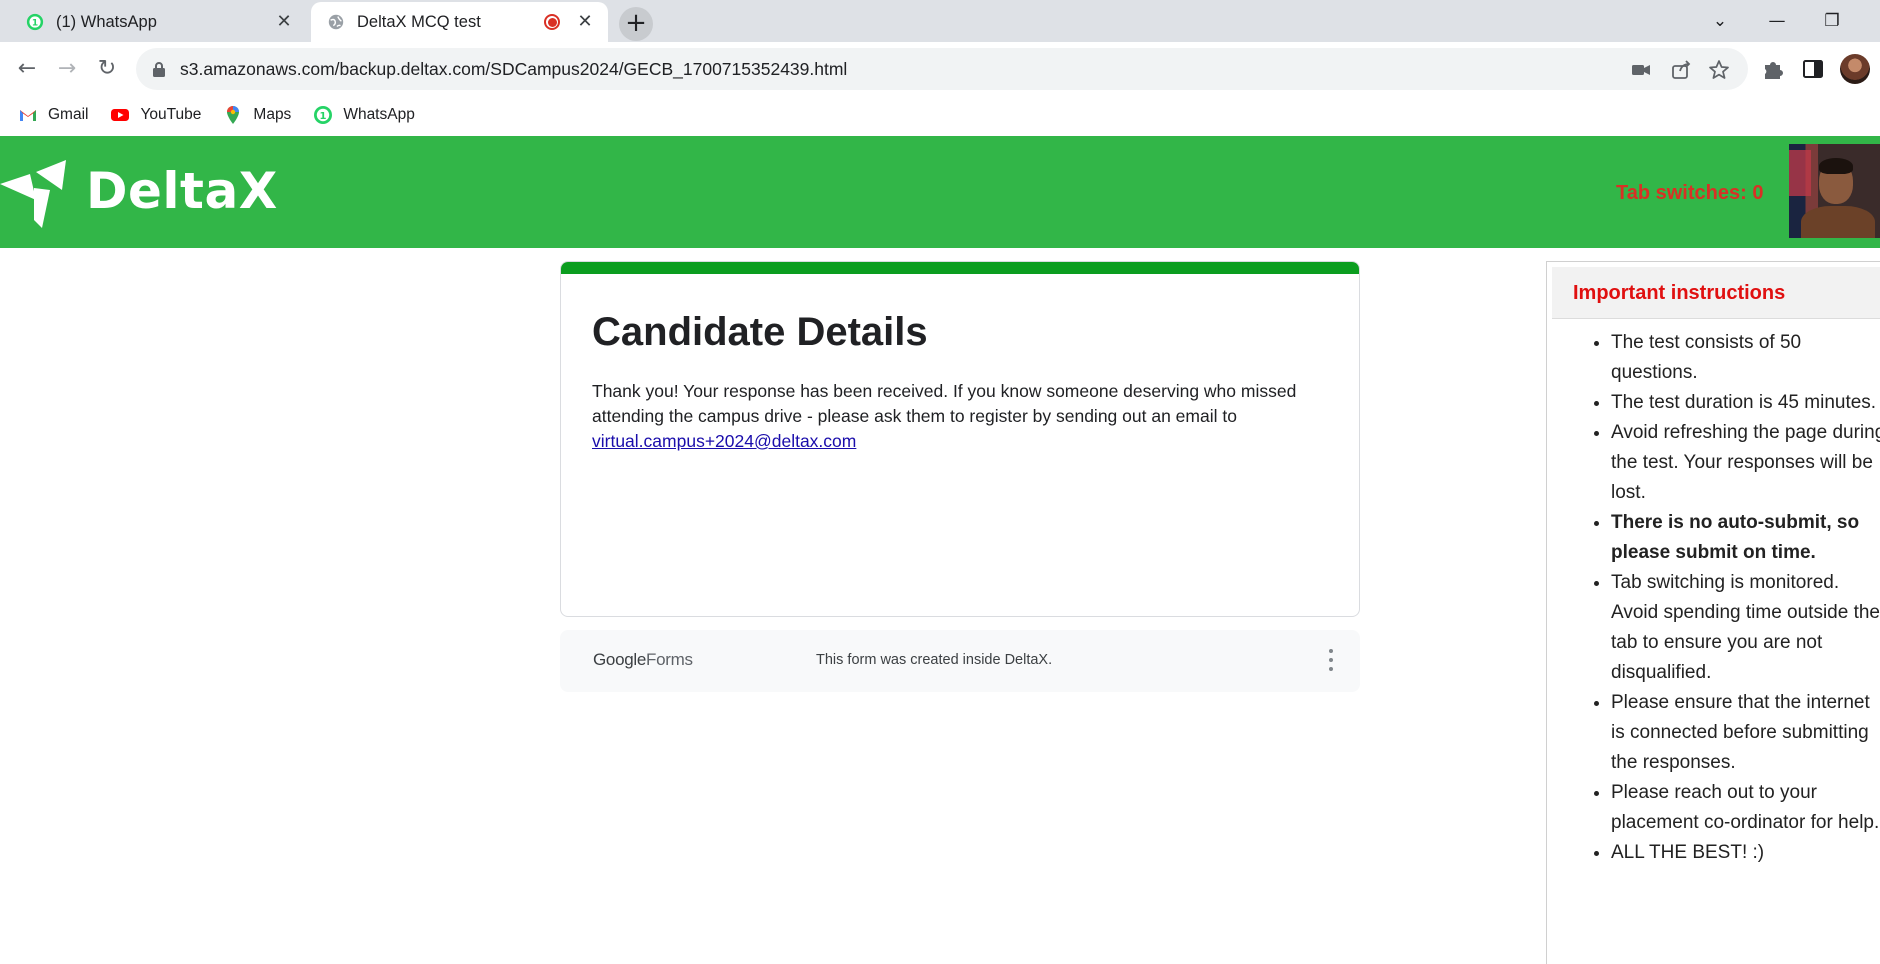 The image size is (1880, 964). What do you see at coordinates (120, 115) in the screenshot?
I see `youtube-icon` at bounding box center [120, 115].